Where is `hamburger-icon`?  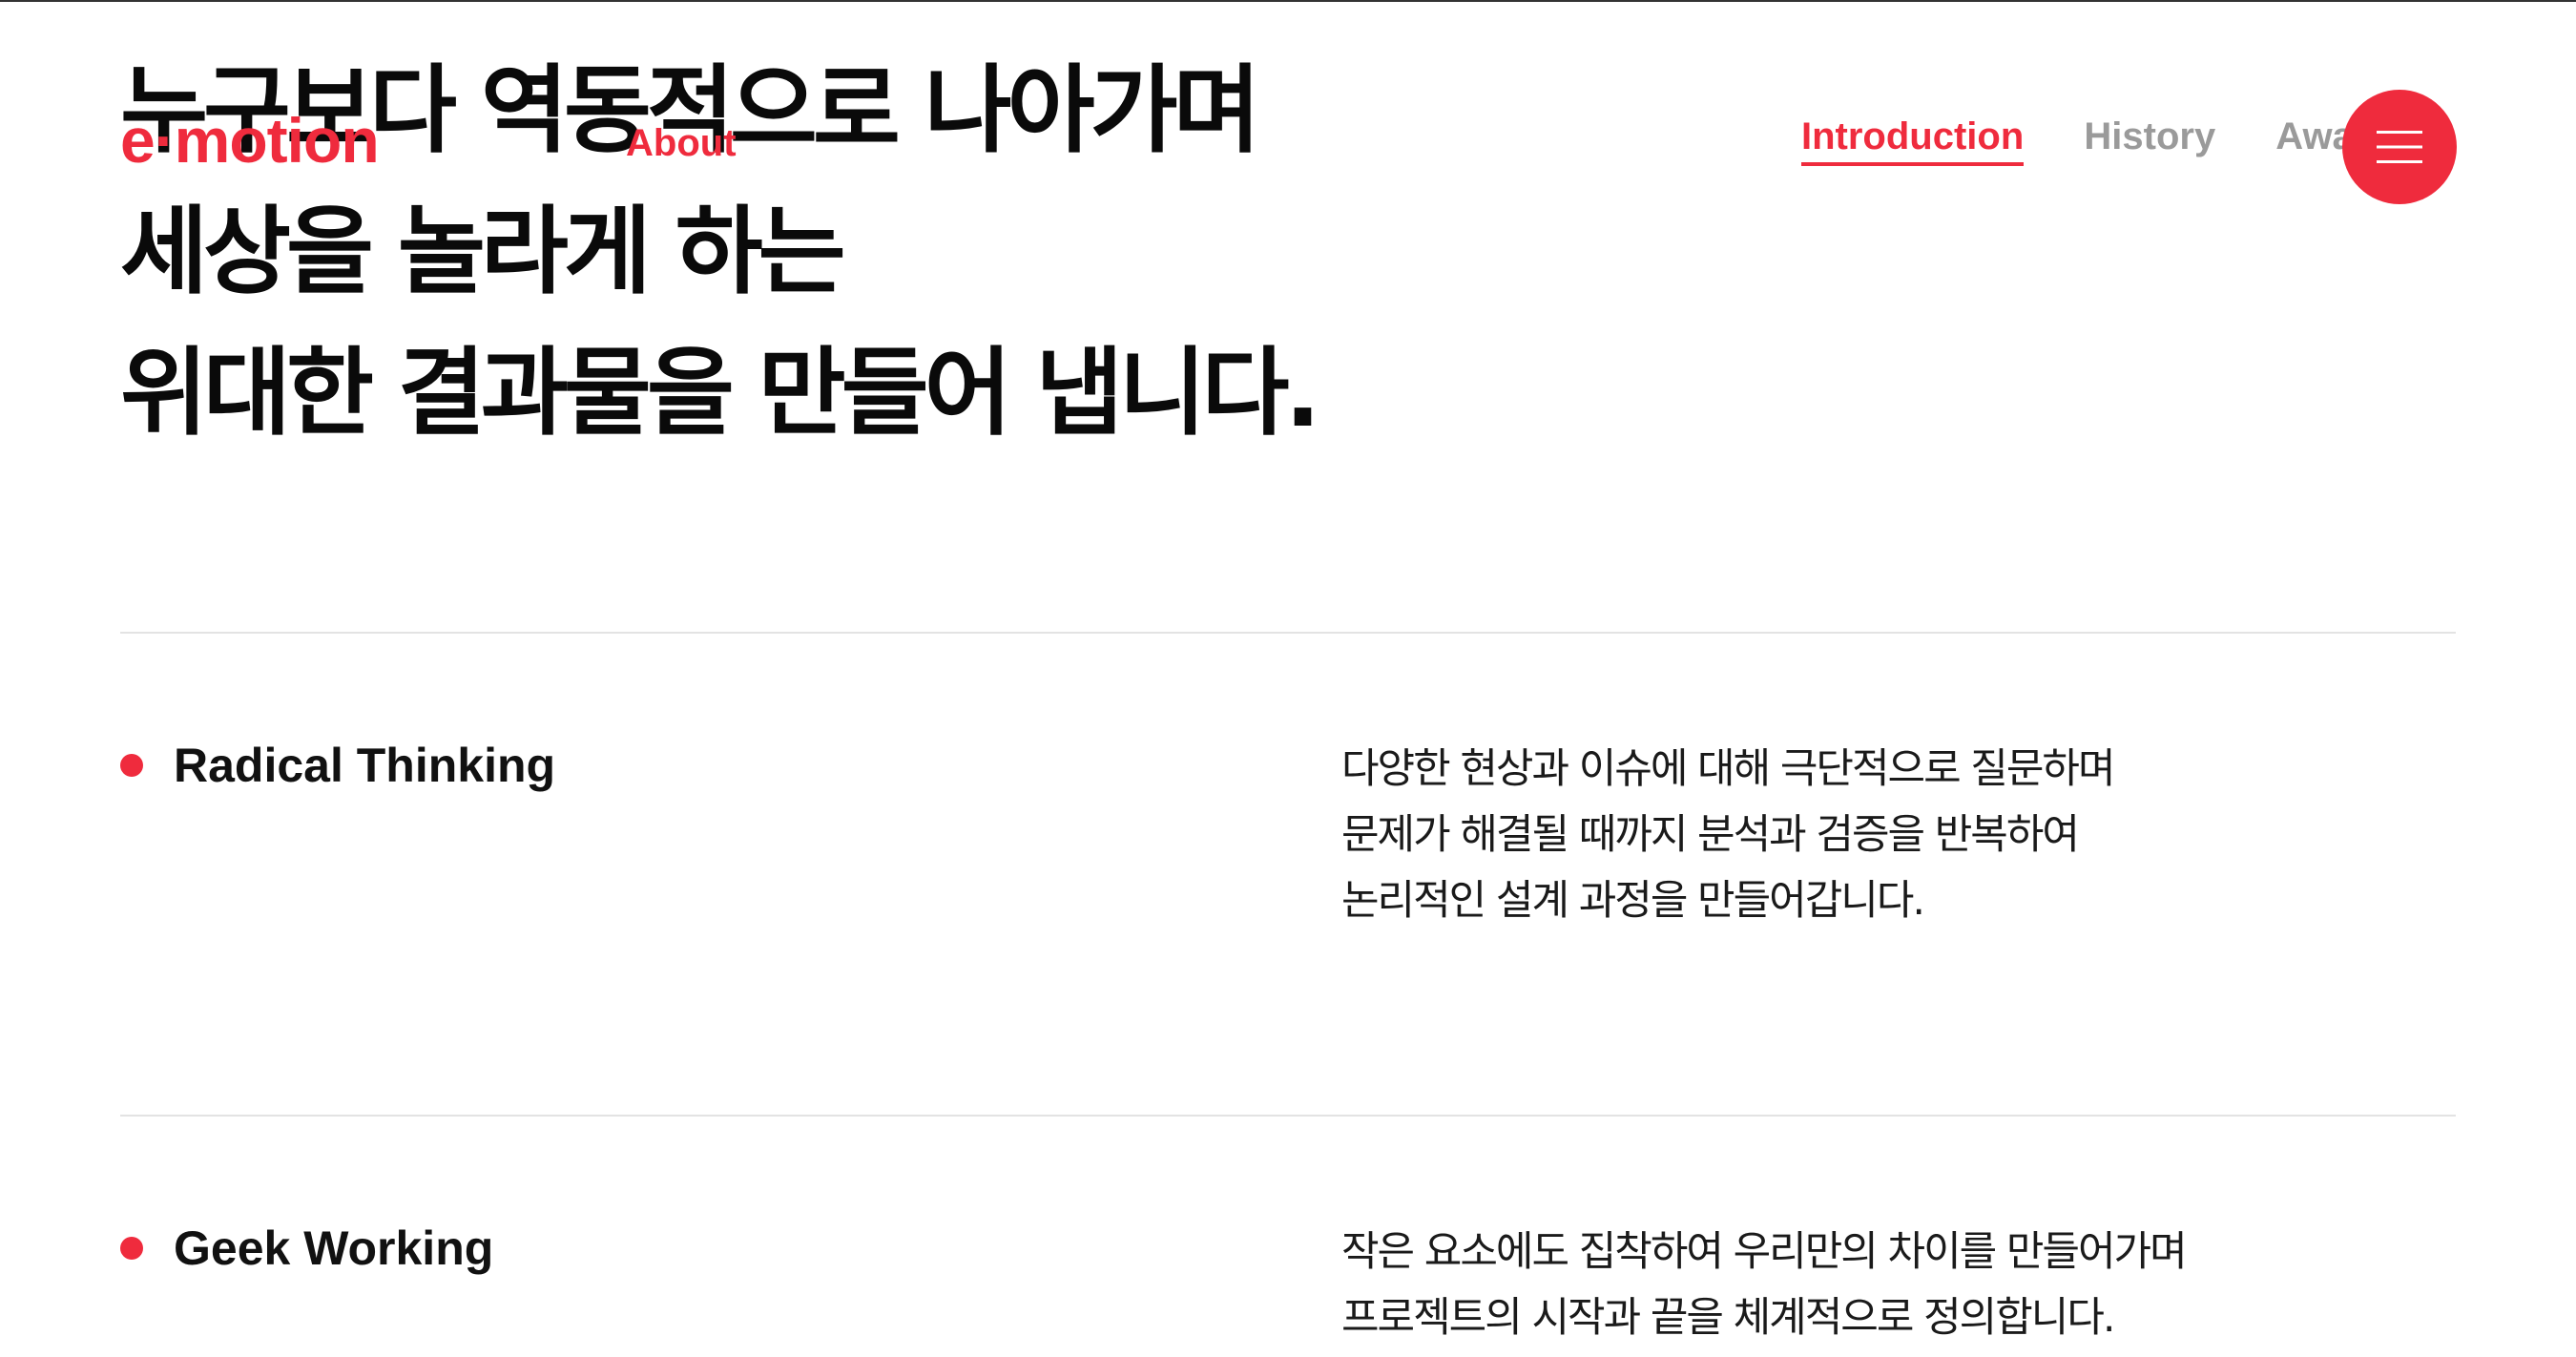 hamburger-icon is located at coordinates (2399, 147).